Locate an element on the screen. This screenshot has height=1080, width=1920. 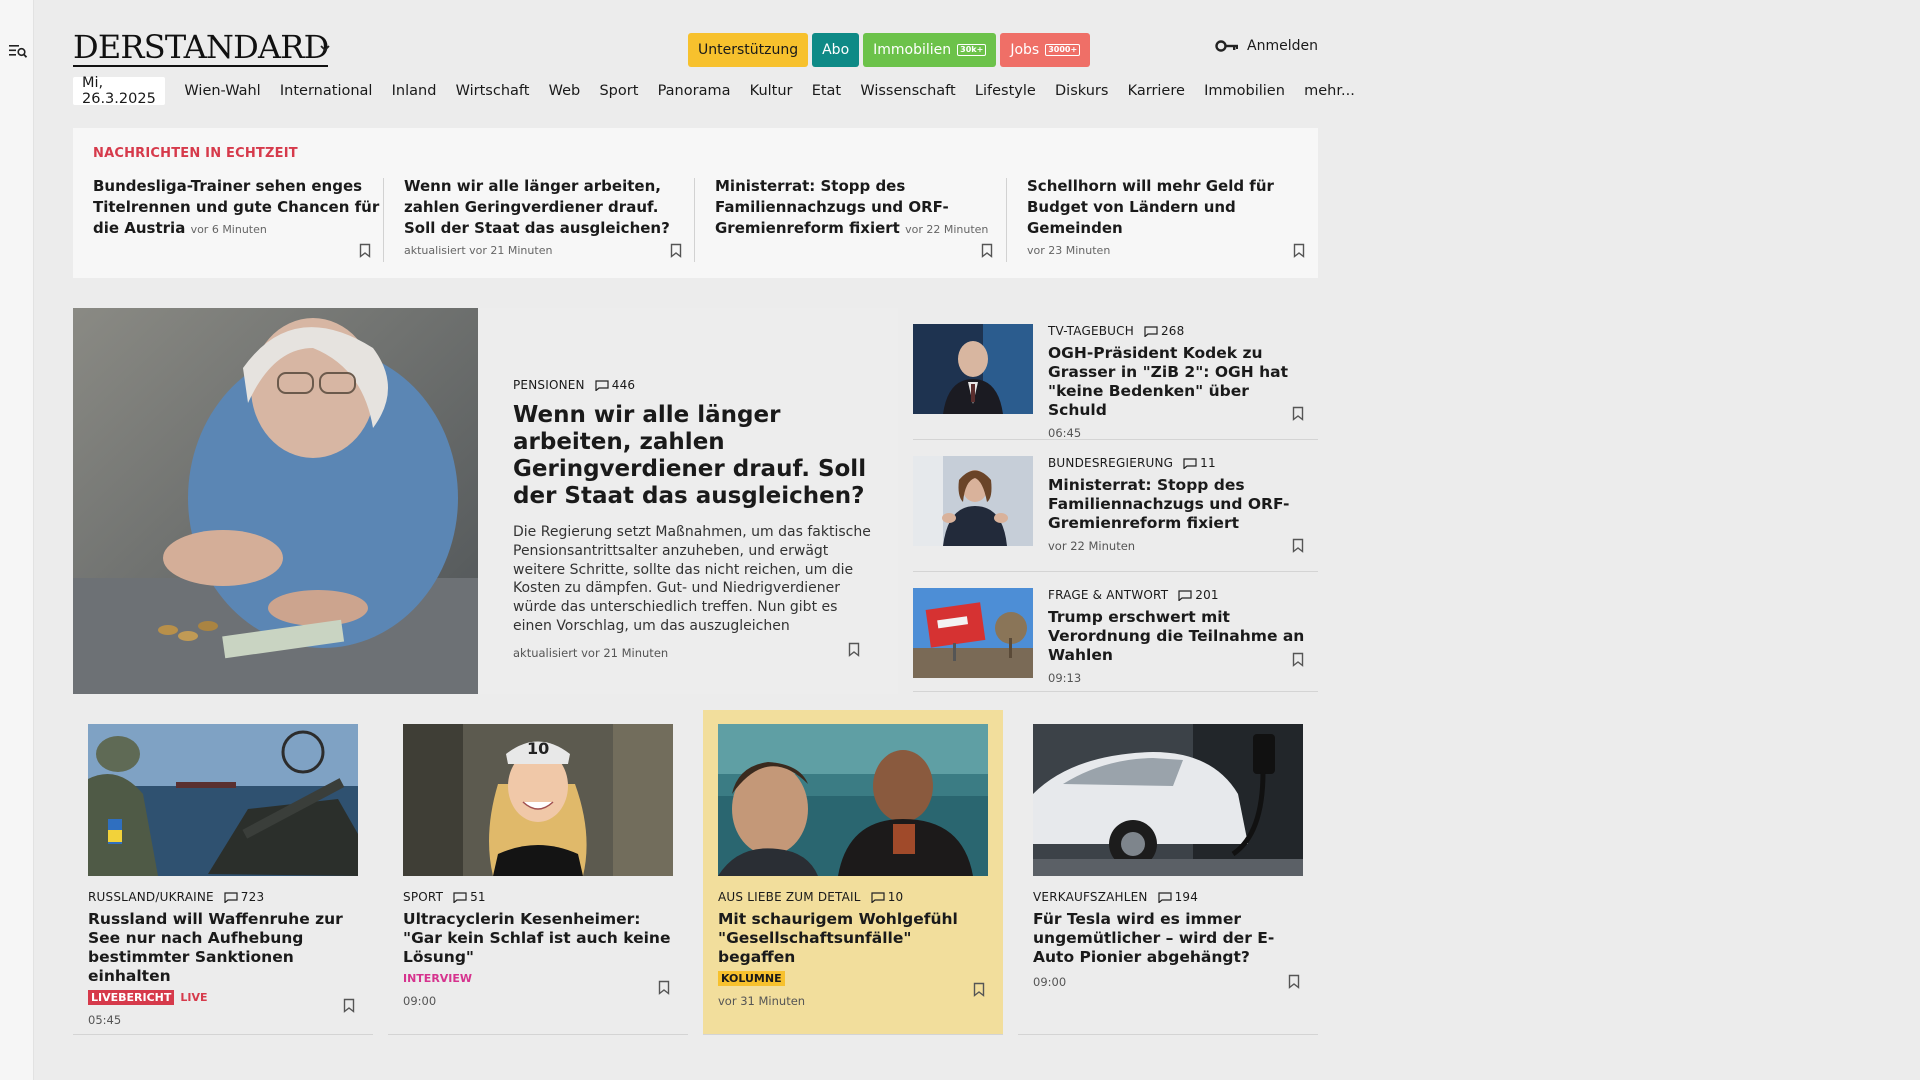
nav-item-wissenschaft: Wissenschaft is located at coordinates (908, 91).